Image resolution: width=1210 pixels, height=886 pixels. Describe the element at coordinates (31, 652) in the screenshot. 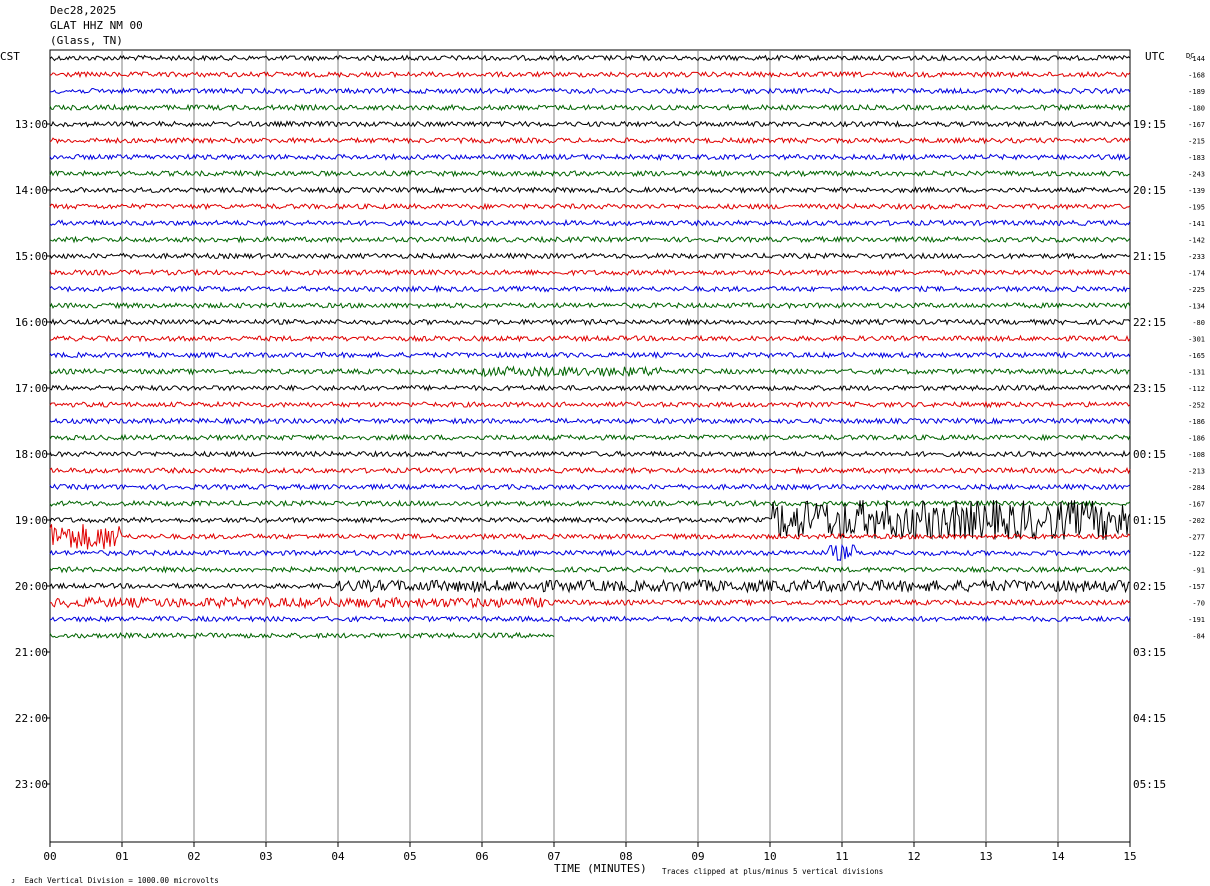

I see `hour-label-left: 21:00` at that location.